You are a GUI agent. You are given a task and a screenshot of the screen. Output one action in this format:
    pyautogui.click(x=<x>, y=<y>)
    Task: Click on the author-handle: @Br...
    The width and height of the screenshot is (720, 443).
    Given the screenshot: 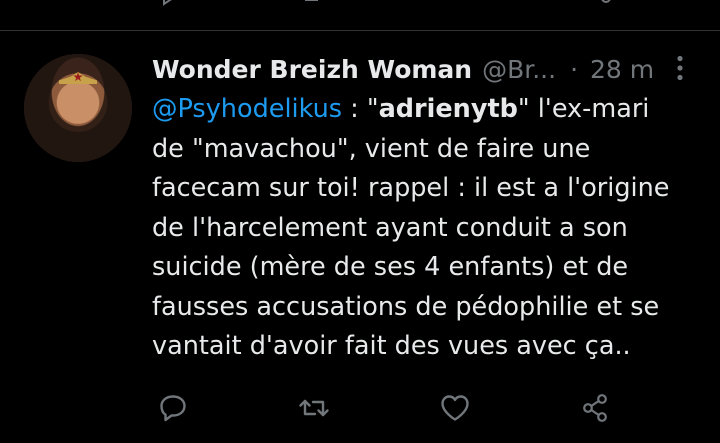 What is the action you would take?
    pyautogui.click(x=519, y=69)
    